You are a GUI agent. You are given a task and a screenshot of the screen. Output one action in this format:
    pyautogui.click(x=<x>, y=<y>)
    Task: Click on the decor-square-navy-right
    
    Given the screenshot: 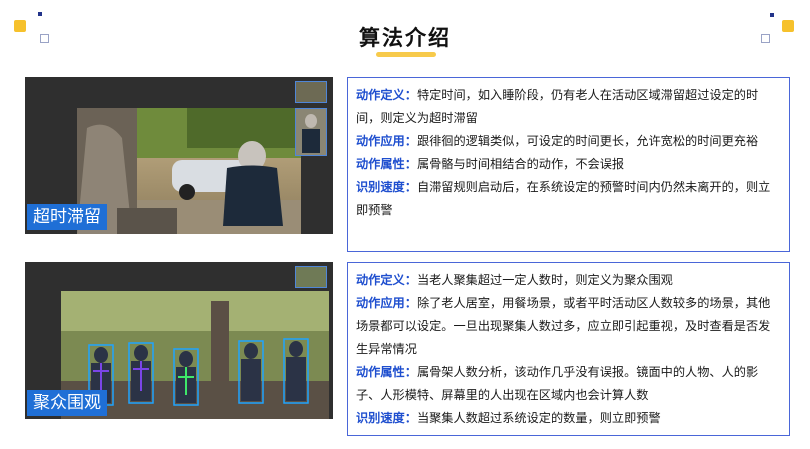 What is the action you would take?
    pyautogui.click(x=772, y=15)
    